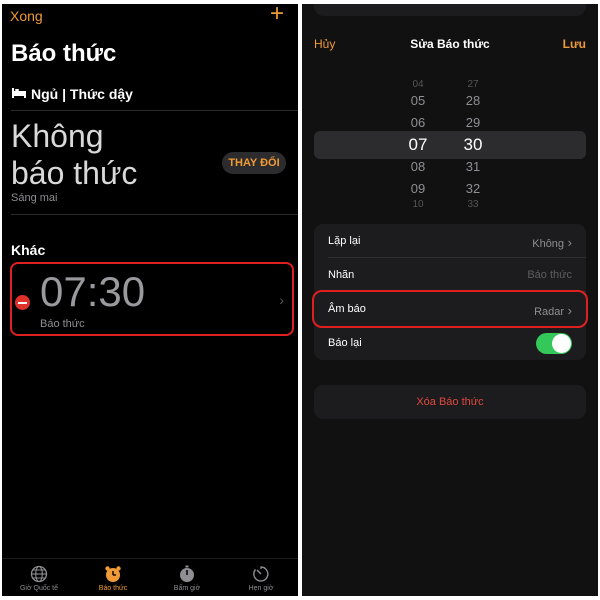 The width and height of the screenshot is (600, 600). Describe the element at coordinates (150, 15) in the screenshot. I see `top-bar: Xong +` at that location.